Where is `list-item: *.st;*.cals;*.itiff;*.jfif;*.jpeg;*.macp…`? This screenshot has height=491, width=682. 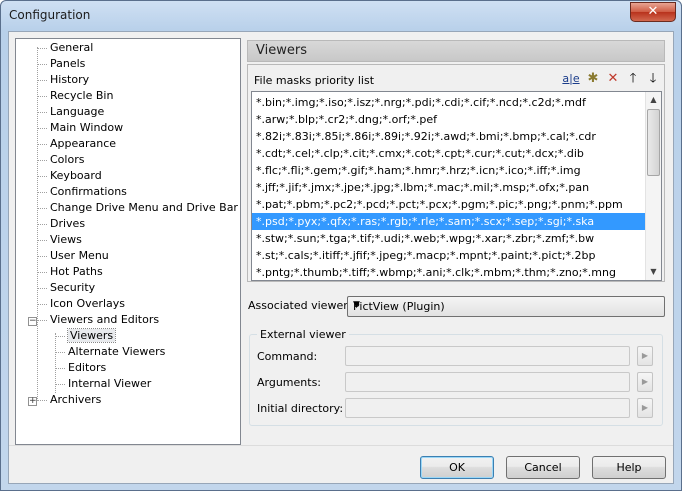 list-item: *.st;*.cals;*.itiff;*.jfif;*.jpeg;*.macp… is located at coordinates (449, 255).